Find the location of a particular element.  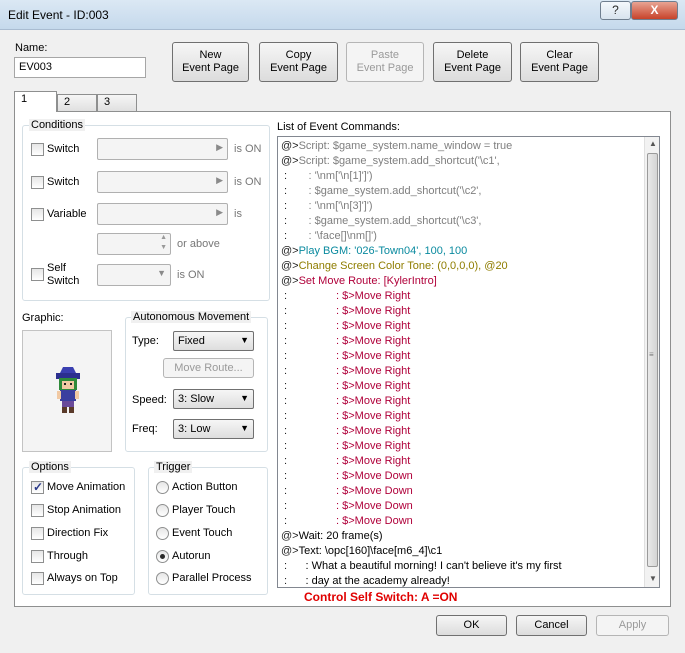

tab-2: 2 is located at coordinates (77, 102).